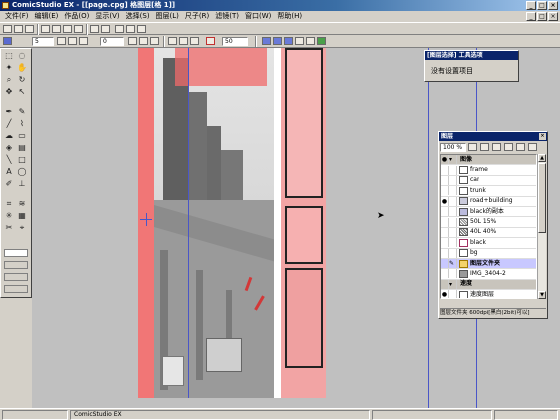 The width and height of the screenshot is (560, 420). What do you see at coordinates (78, 29) in the screenshot?
I see `paste-icon` at bounding box center [78, 29].